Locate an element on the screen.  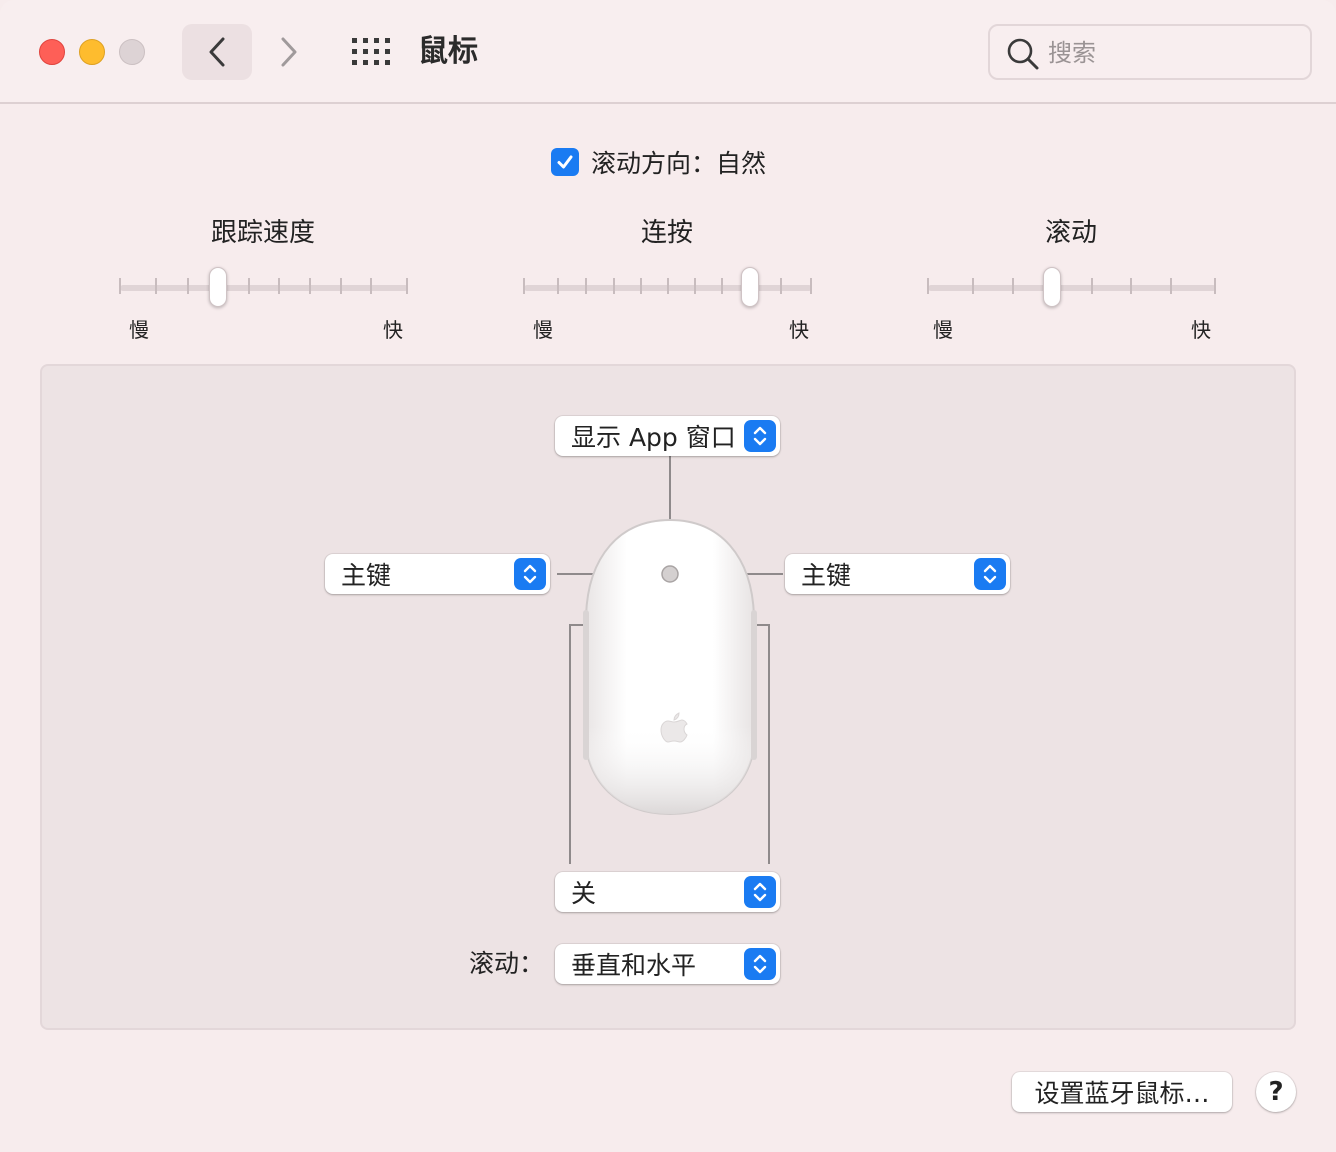
search-icon is located at coordinates (1023, 54).